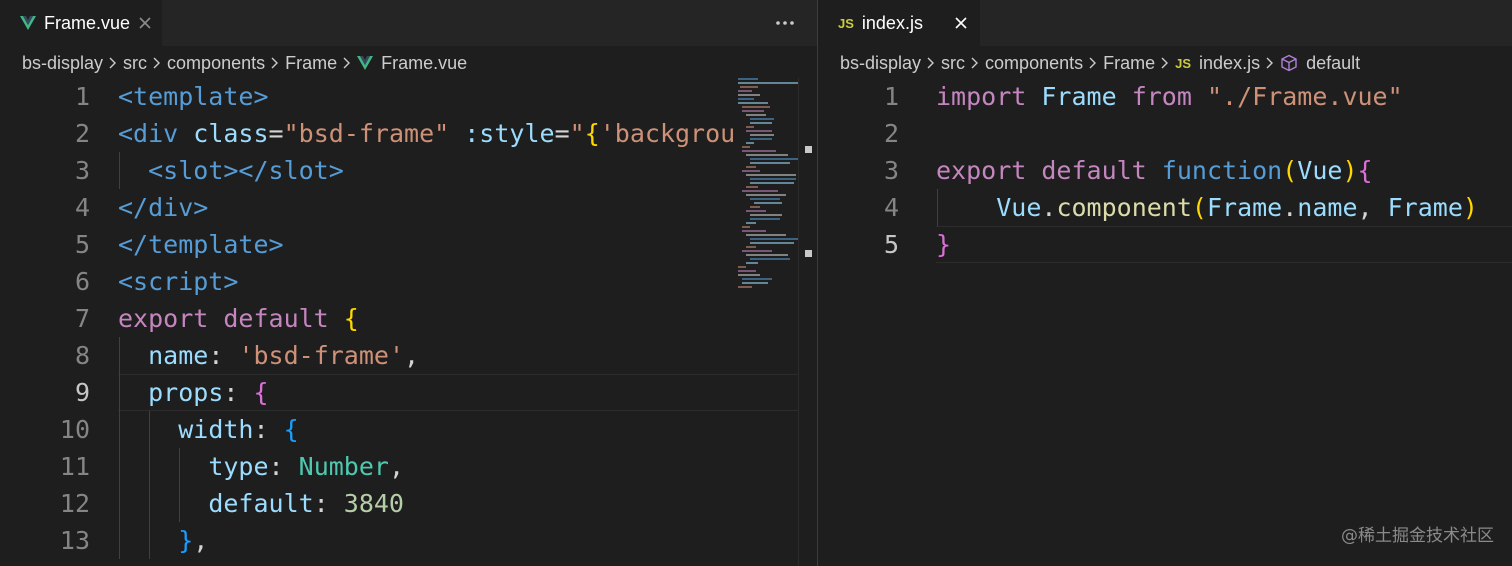 The height and width of the screenshot is (566, 1512). I want to click on code-line: 4 </div>, so click(408, 207).